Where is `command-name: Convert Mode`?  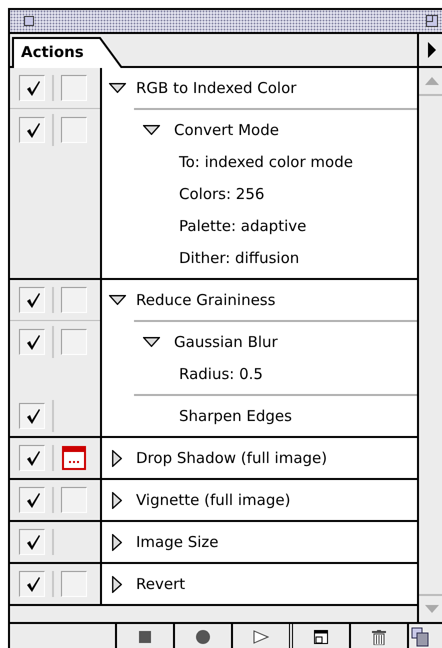 command-name: Convert Mode is located at coordinates (226, 130).